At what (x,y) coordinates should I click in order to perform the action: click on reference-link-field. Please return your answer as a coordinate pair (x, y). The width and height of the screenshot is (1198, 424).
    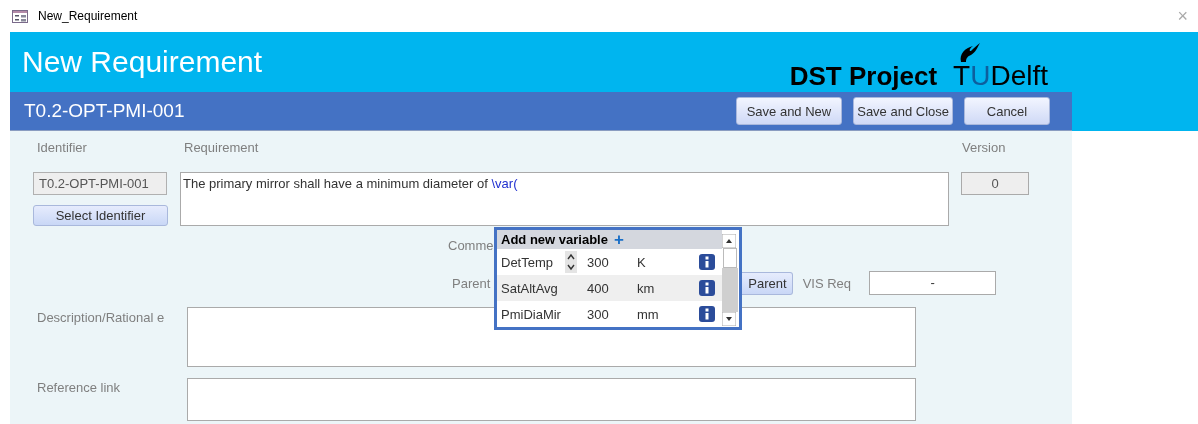
    Looking at the image, I should click on (551, 399).